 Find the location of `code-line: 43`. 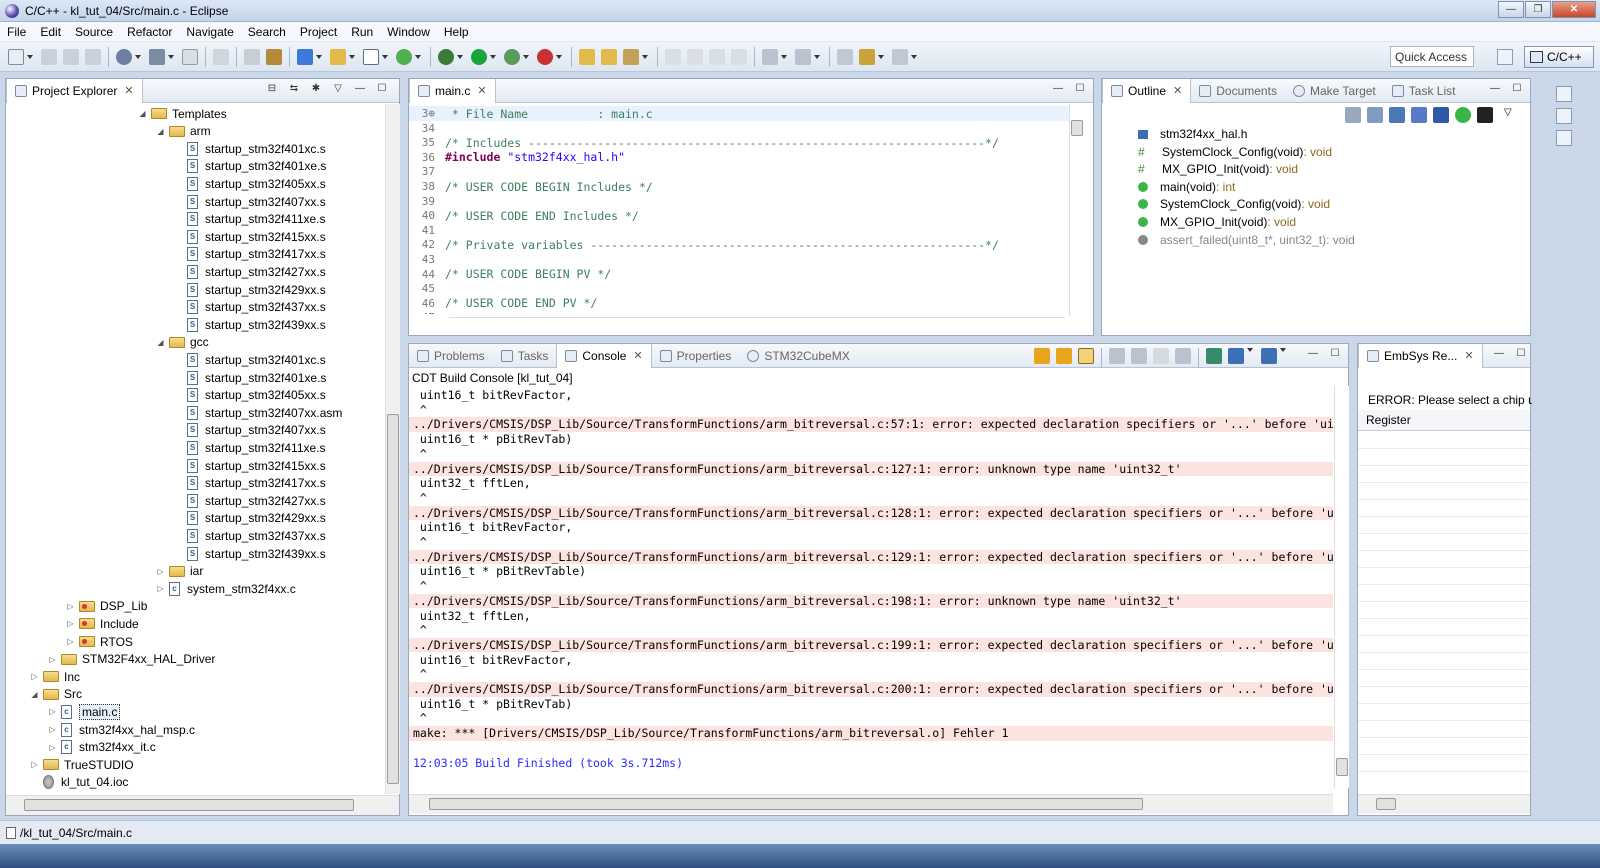

code-line: 43 is located at coordinates (739, 259).